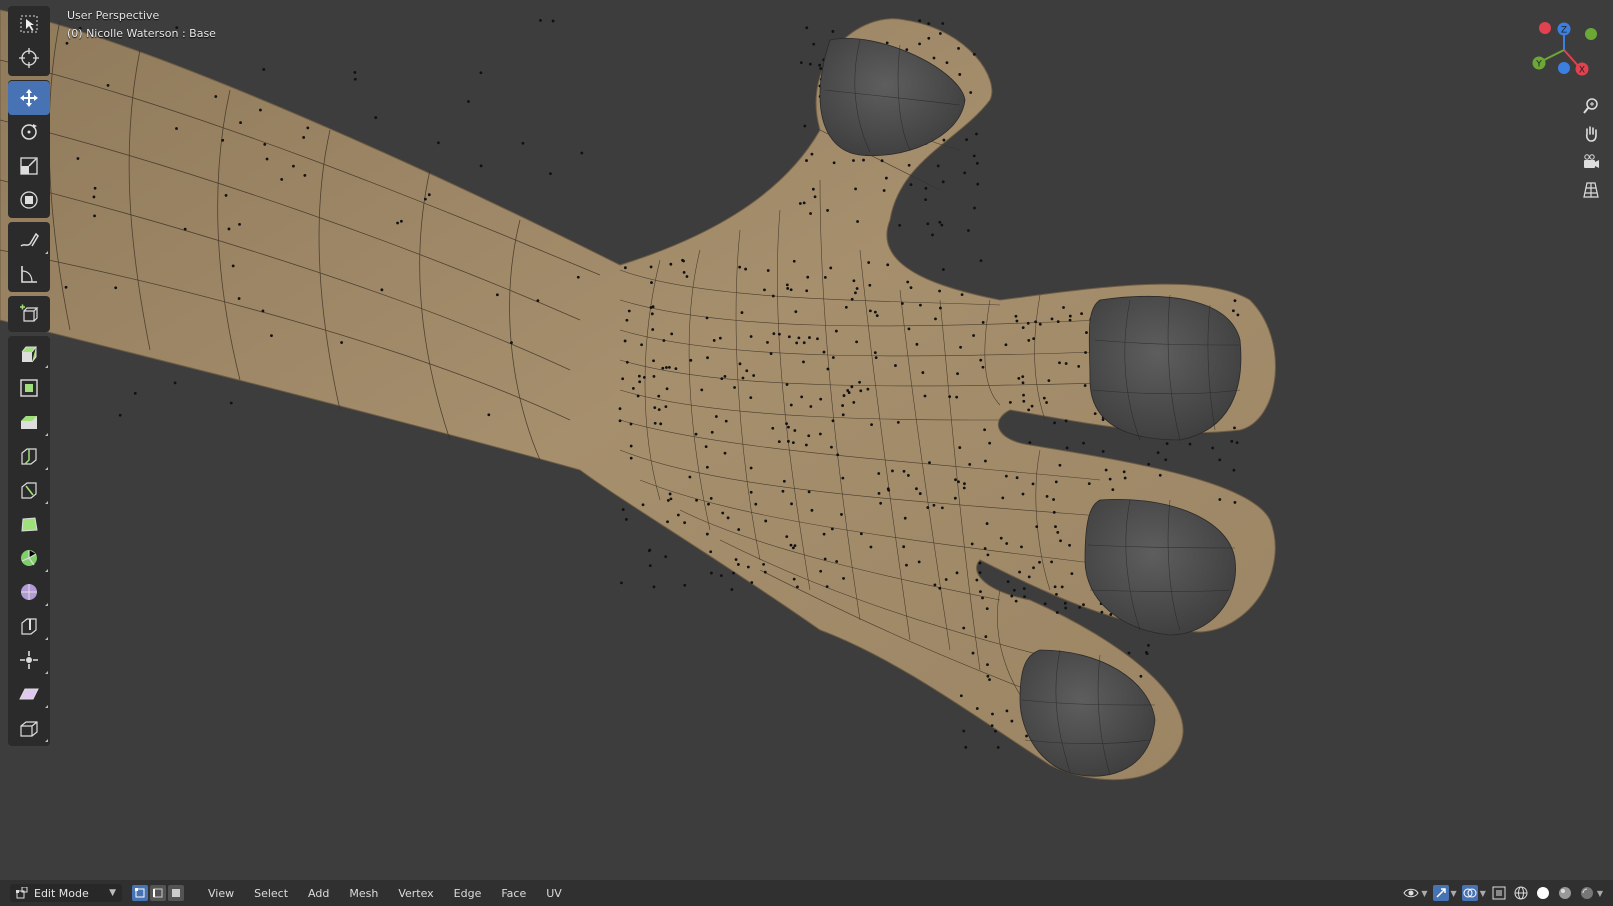 The height and width of the screenshot is (906, 1613). Describe the element at coordinates (221, 893) in the screenshot. I see `menu-view: View` at that location.